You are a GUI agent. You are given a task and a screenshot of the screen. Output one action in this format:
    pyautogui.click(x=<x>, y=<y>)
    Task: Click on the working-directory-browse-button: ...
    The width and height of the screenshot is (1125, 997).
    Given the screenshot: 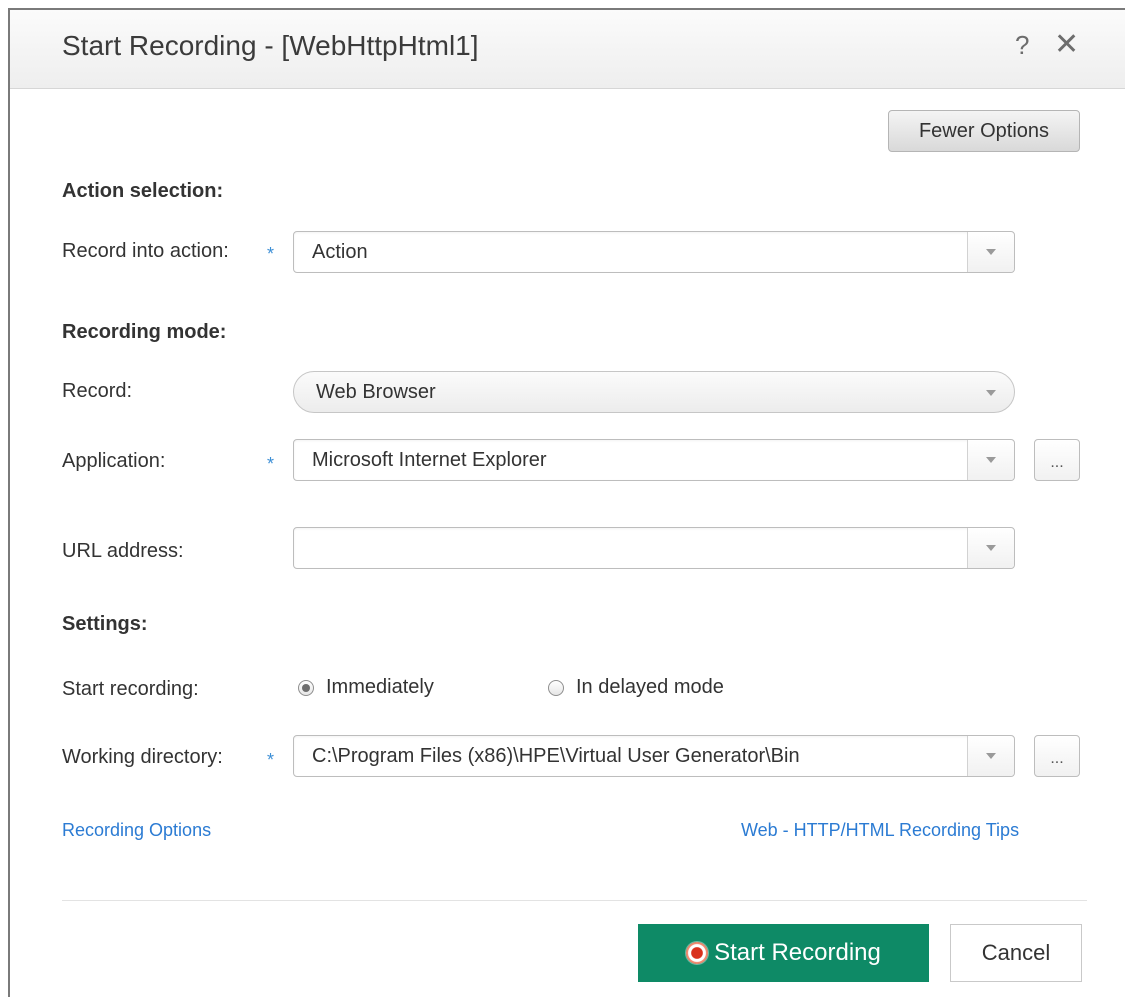 What is the action you would take?
    pyautogui.click(x=1057, y=756)
    